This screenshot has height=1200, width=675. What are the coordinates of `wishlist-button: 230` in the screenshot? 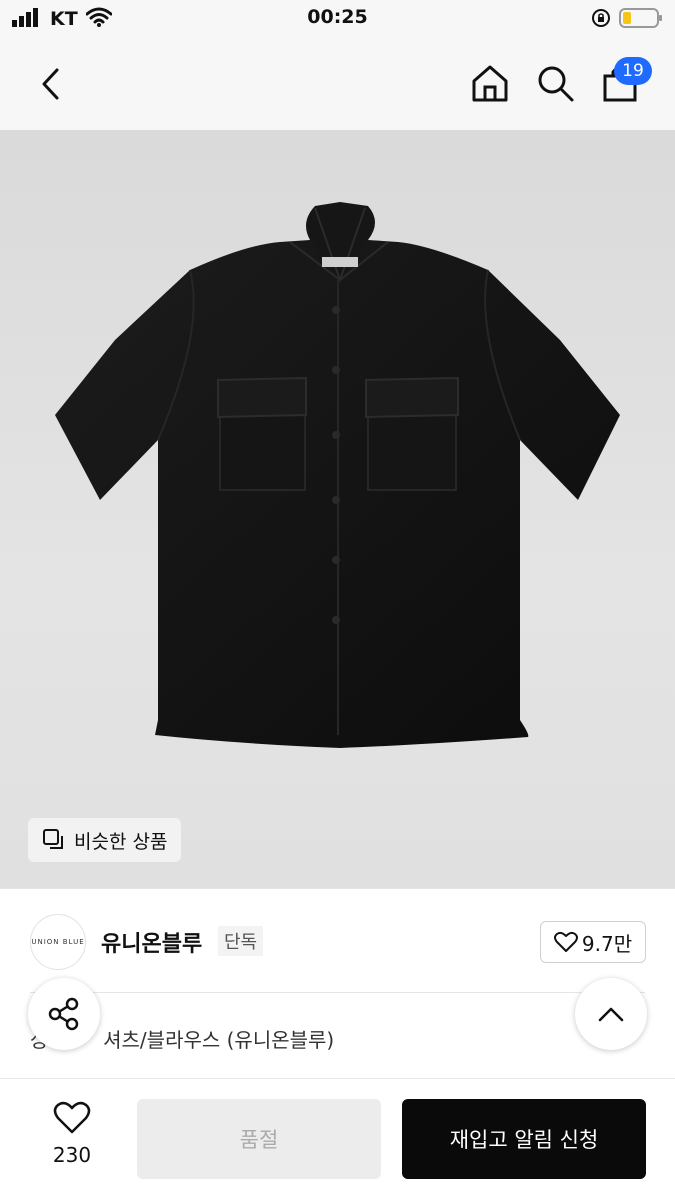 It's located at (72, 1134).